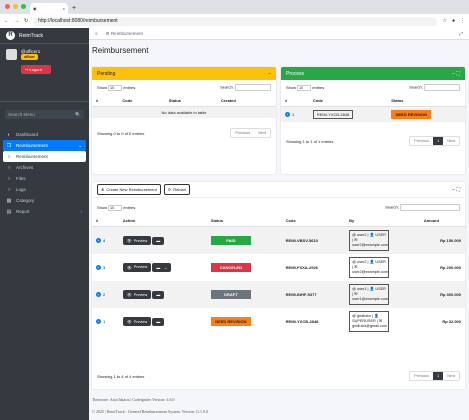 The image size is (469, 420). Describe the element at coordinates (253, 87) in the screenshot. I see `pending-search-input` at that location.